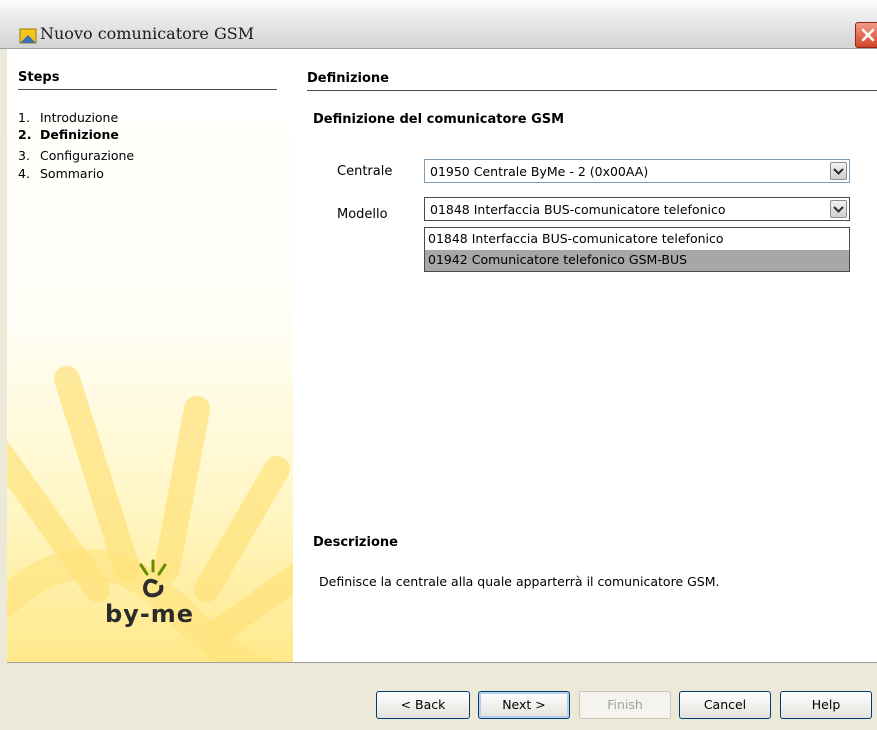 Image resolution: width=877 pixels, height=730 pixels. Describe the element at coordinates (150, 614) in the screenshot. I see `byme-logo-text: by-me` at that location.